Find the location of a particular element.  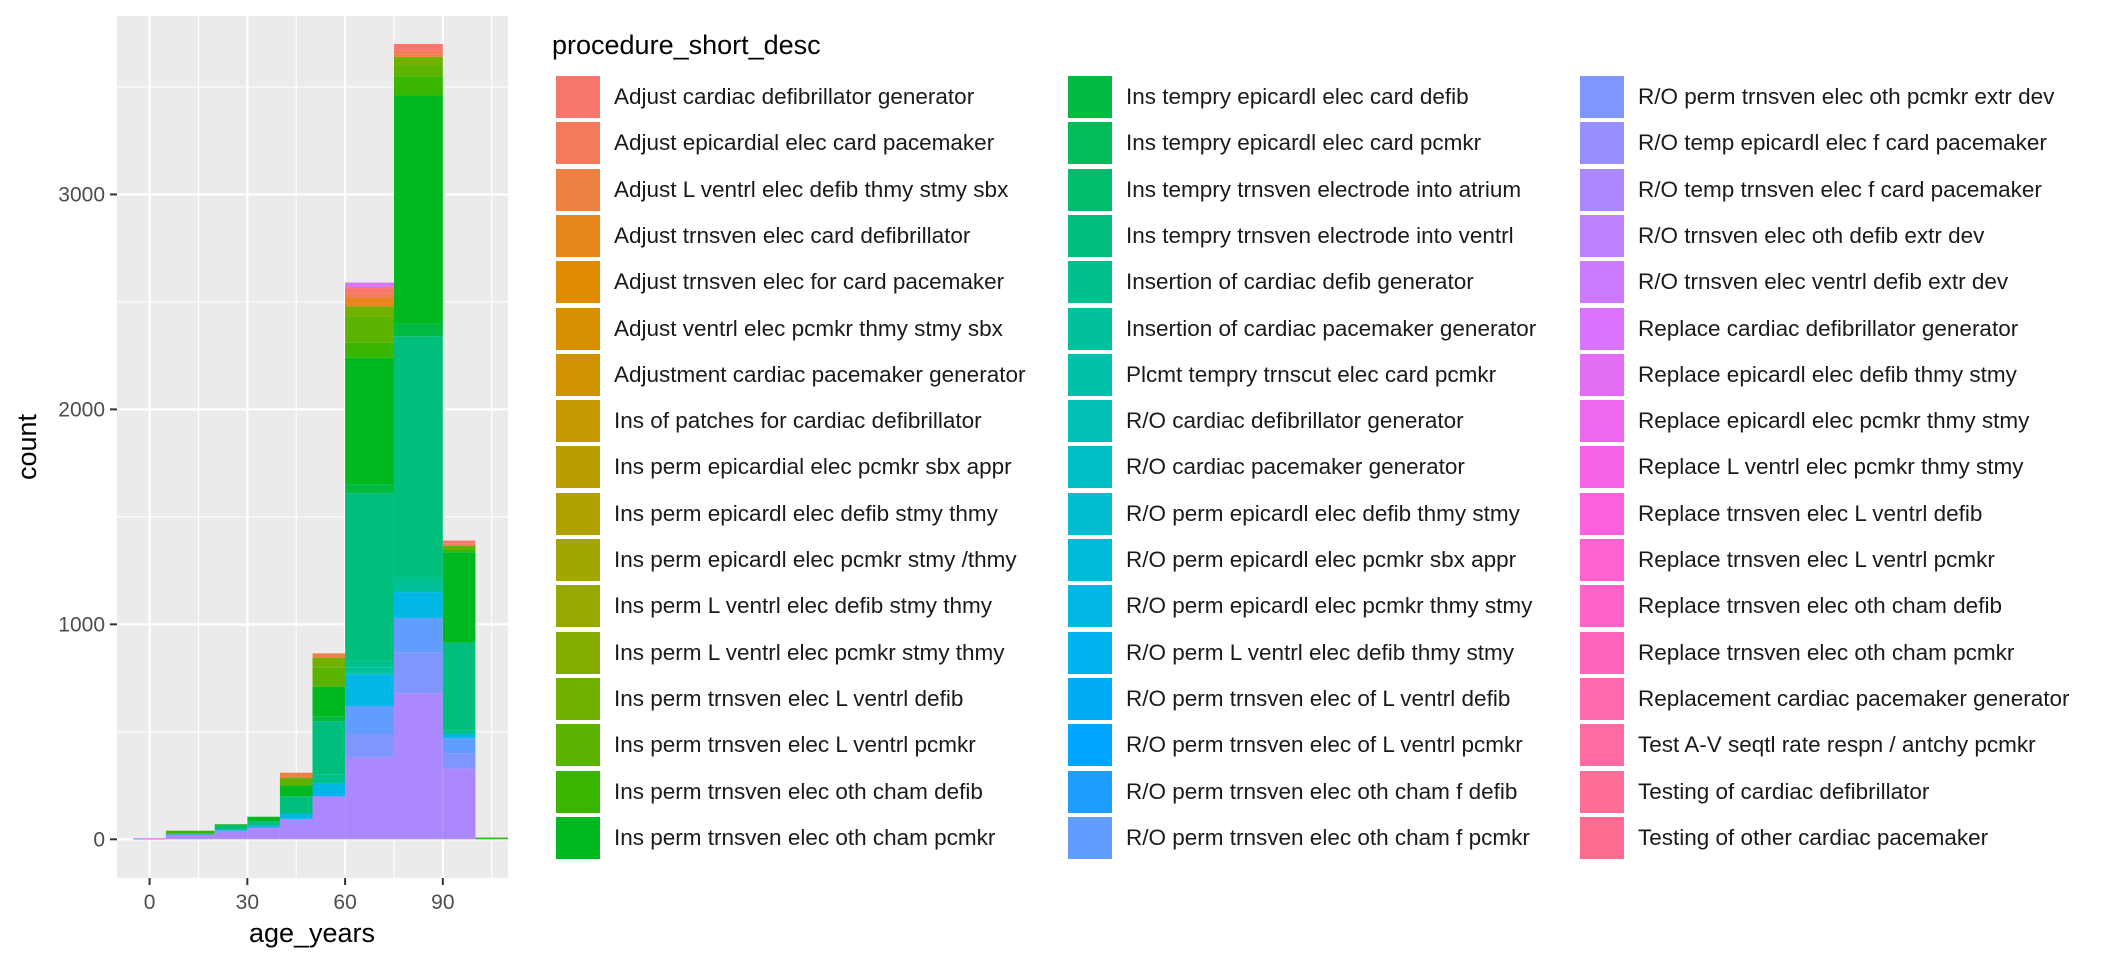

legend-label: R/O cardiac pacemaker generator is located at coordinates (1295, 467).